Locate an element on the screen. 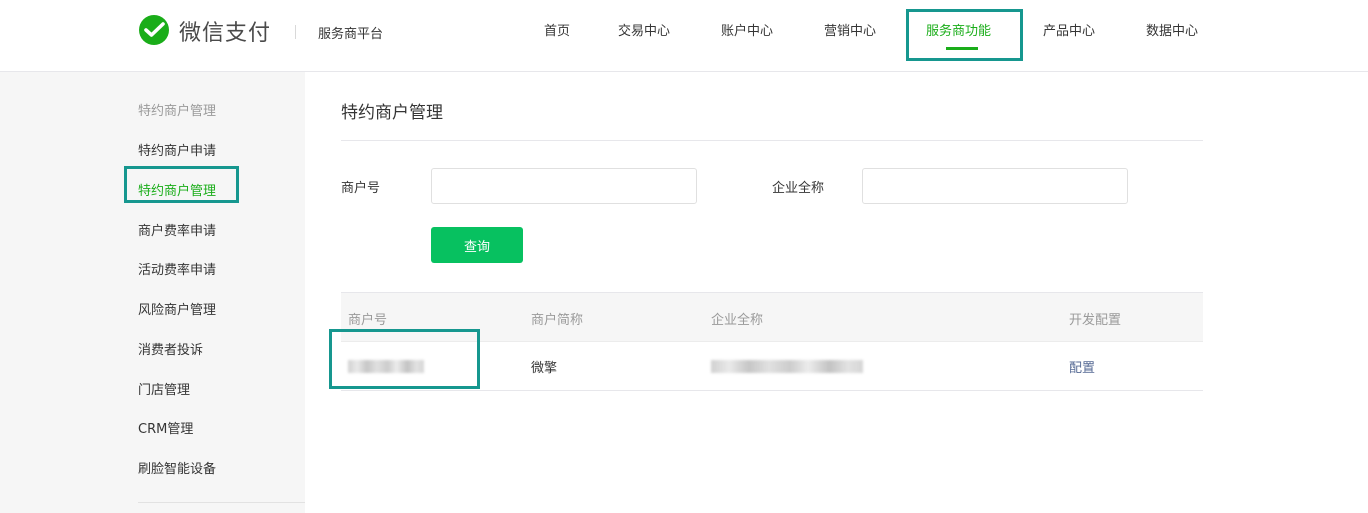 The height and width of the screenshot is (513, 1368). company-name-redacted is located at coordinates (787, 366).